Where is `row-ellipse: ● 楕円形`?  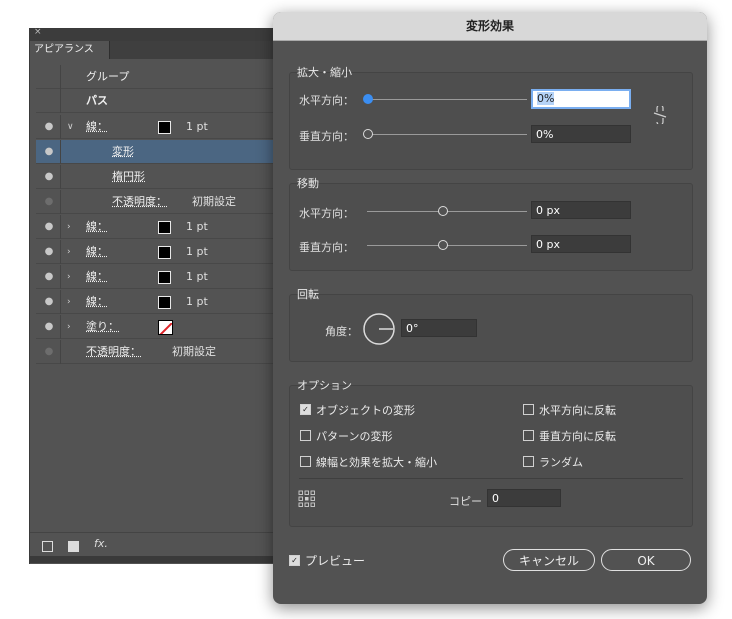 row-ellipse: ● 楕円形 is located at coordinates (157, 177).